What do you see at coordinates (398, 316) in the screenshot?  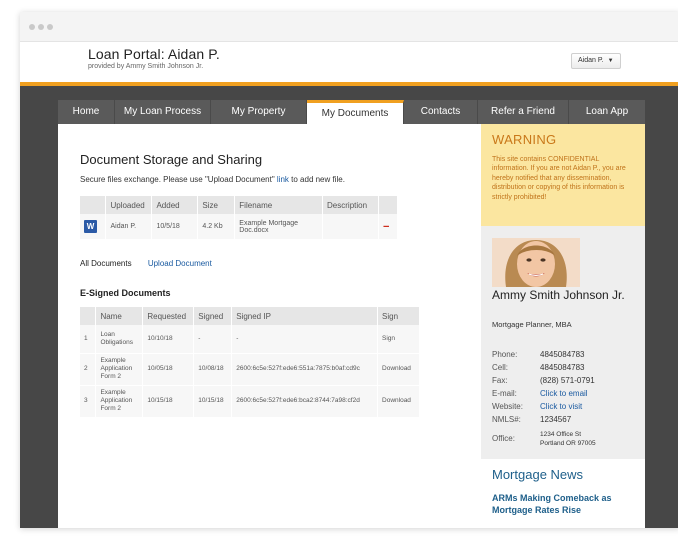 I see `column-header-sign: Sign` at bounding box center [398, 316].